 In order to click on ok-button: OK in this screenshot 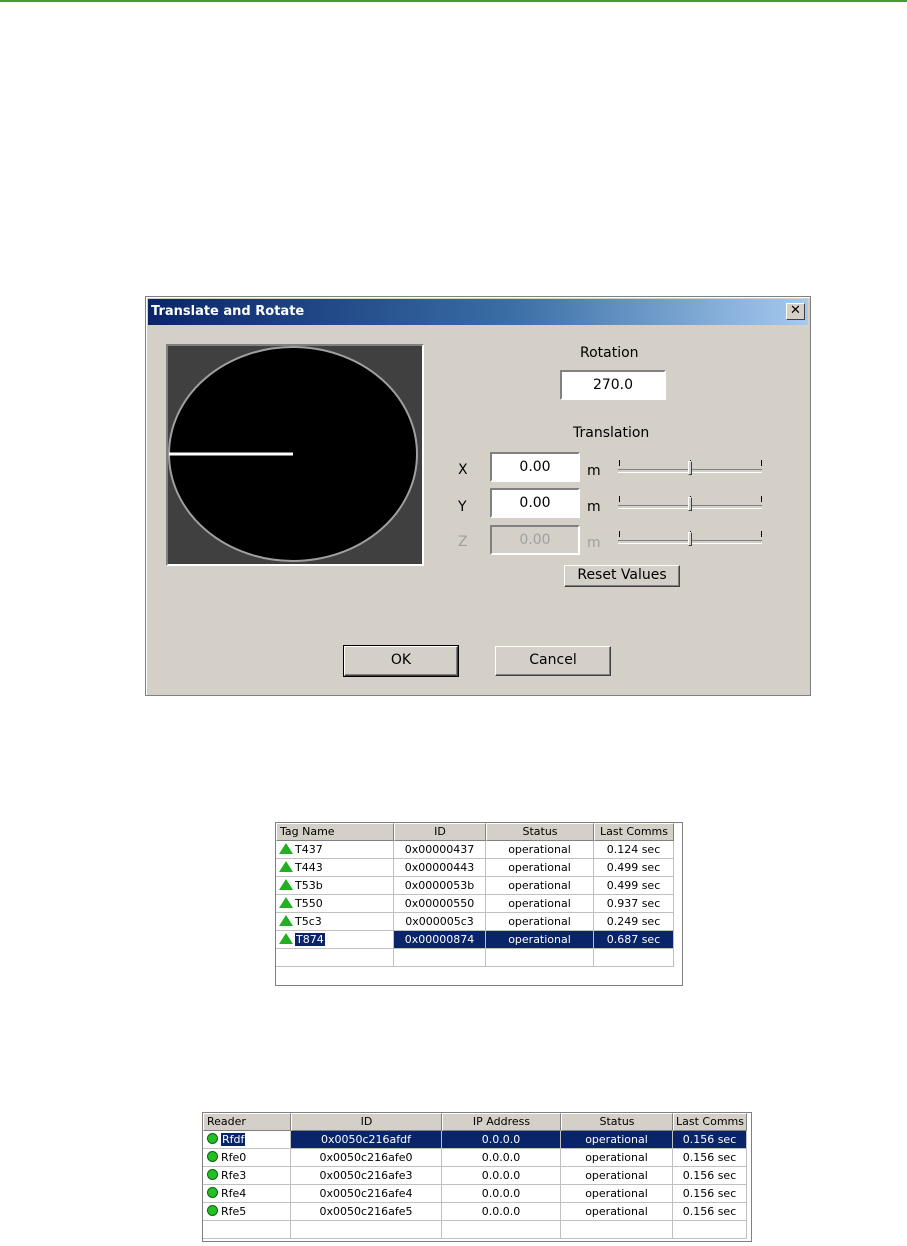, I will do `click(401, 661)`.